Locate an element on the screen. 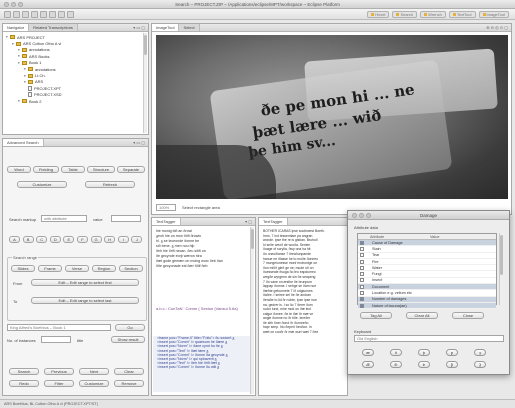  tag-all-button: Tag All is located at coordinates (376, 315).